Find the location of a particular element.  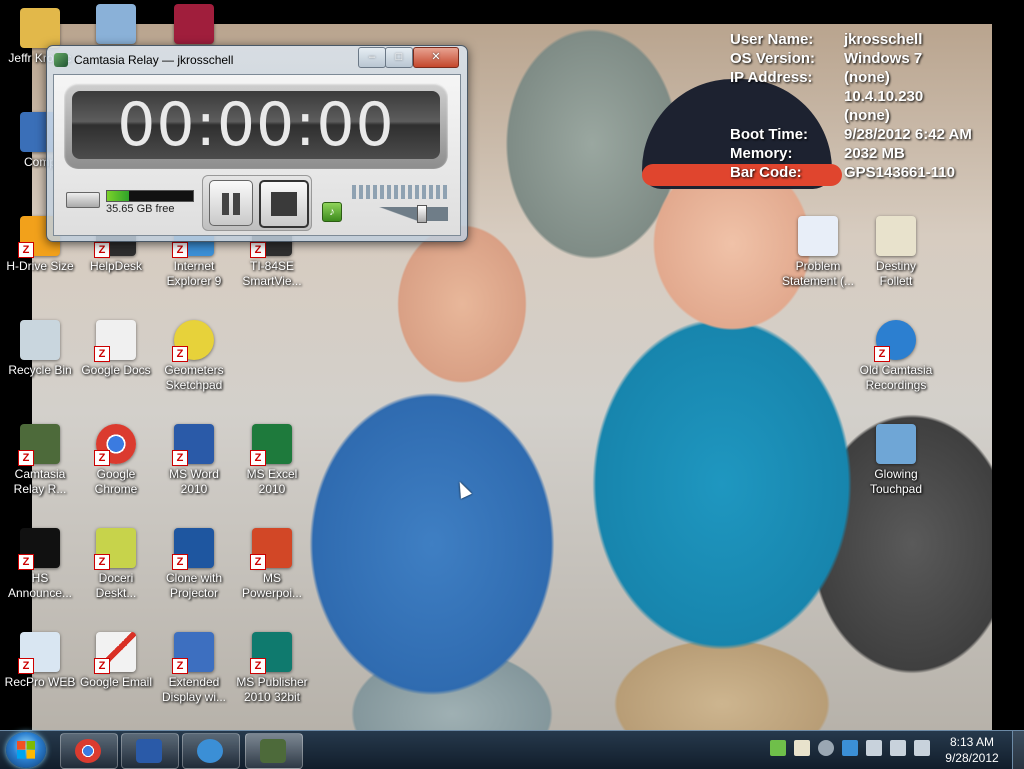

word-icon is located at coordinates (149, 751).